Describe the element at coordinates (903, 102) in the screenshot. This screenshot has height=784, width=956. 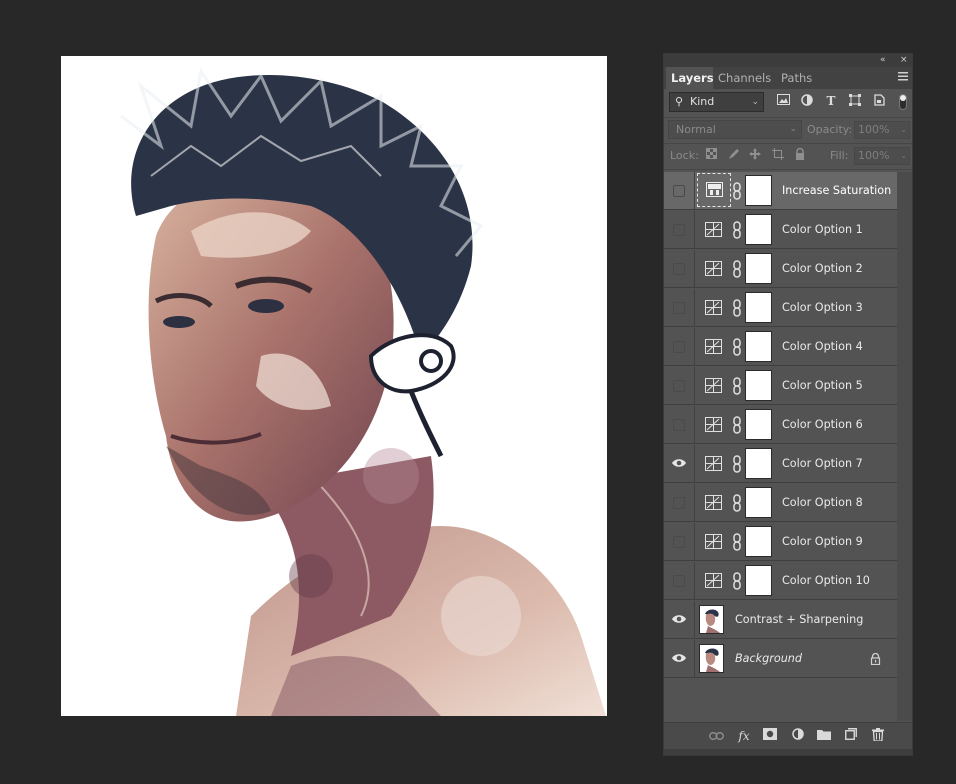
I see `filter-toggle-switch` at that location.